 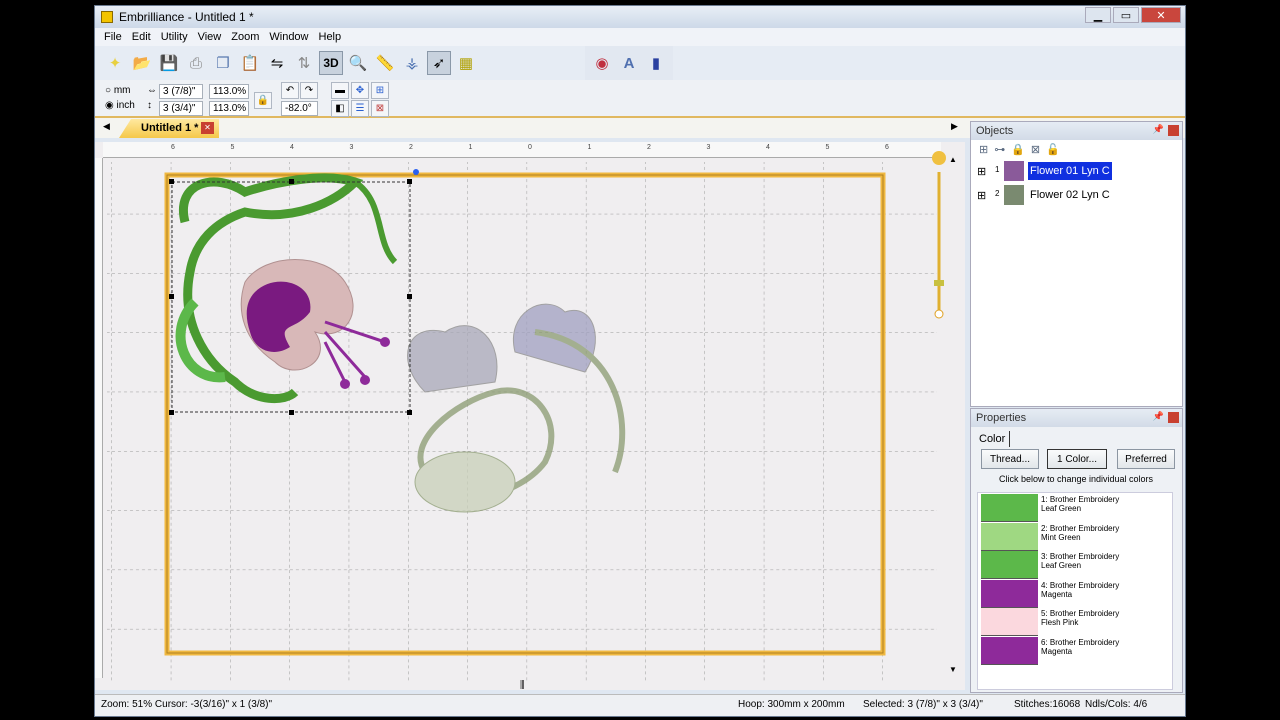 What do you see at coordinates (522, 685) in the screenshot?
I see `horizontal-scroll-thumb: ⫼` at bounding box center [522, 685].